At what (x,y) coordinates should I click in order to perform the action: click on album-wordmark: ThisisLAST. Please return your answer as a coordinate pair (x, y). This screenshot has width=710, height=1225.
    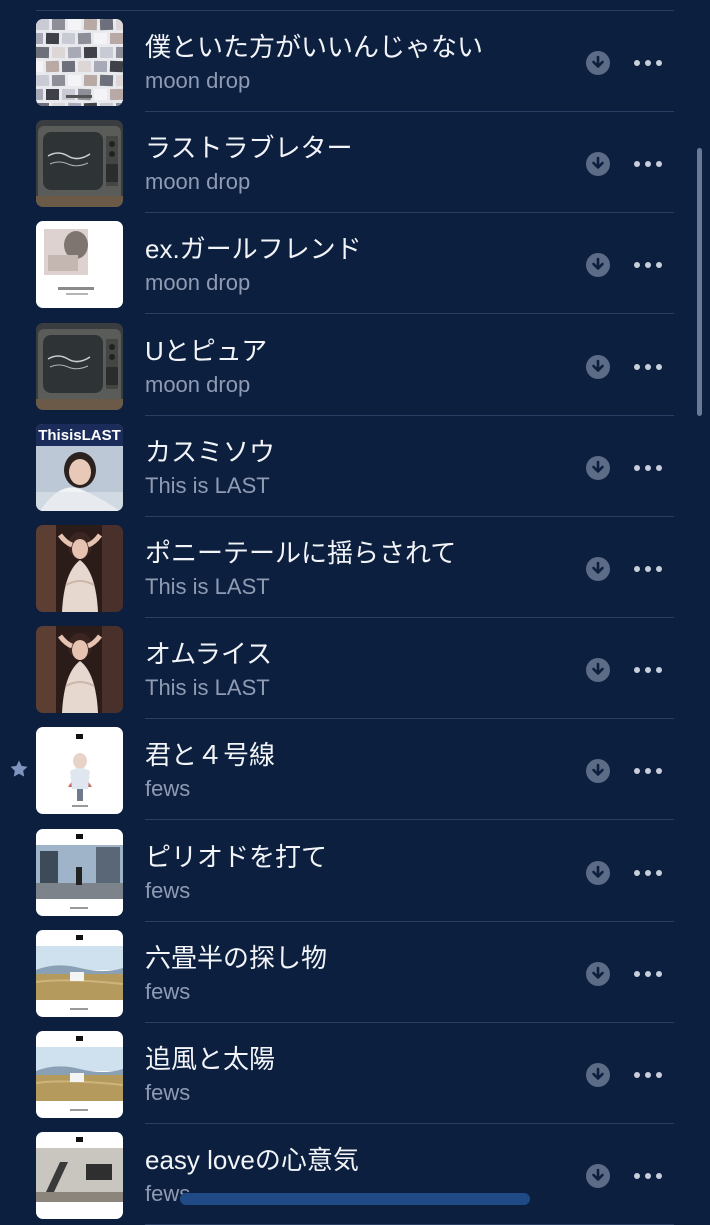
    Looking at the image, I should click on (79, 435).